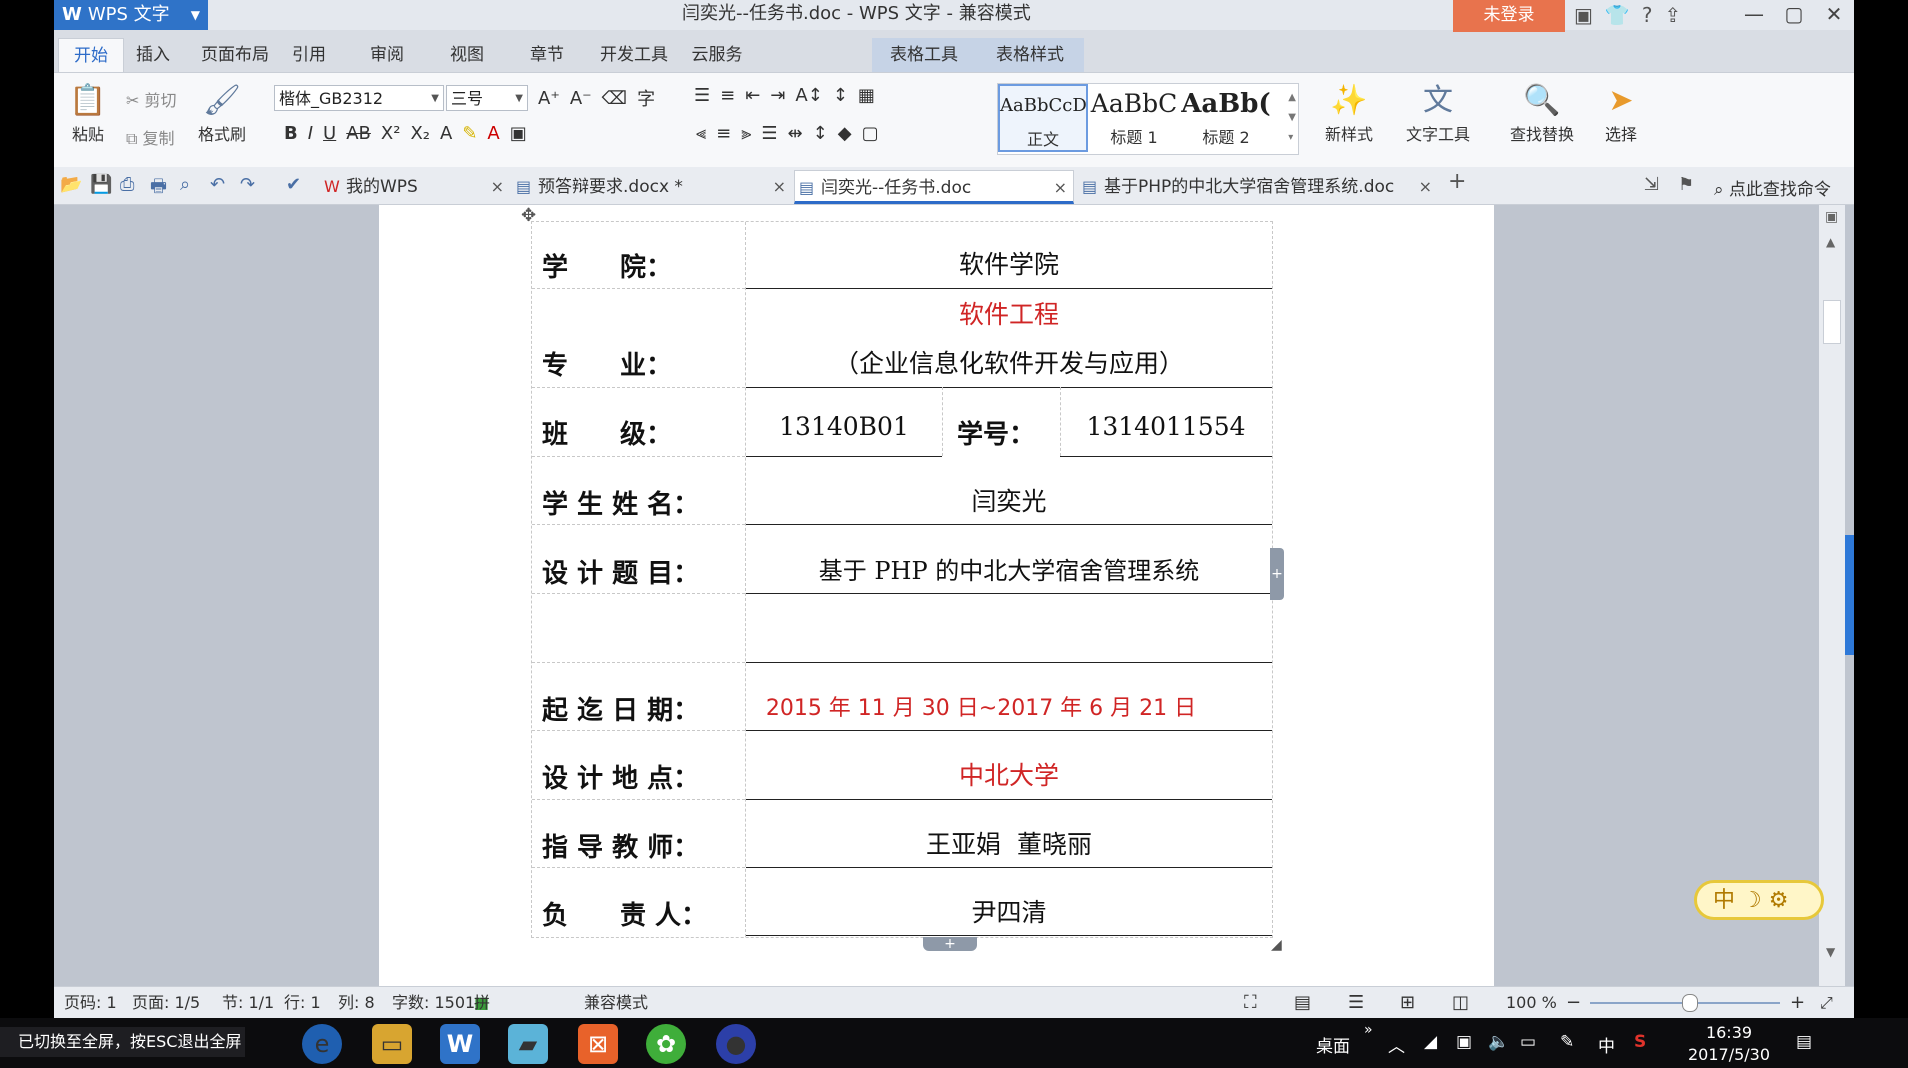  What do you see at coordinates (235, 55) in the screenshot?
I see `tab-page-layout: 页面布局` at bounding box center [235, 55].